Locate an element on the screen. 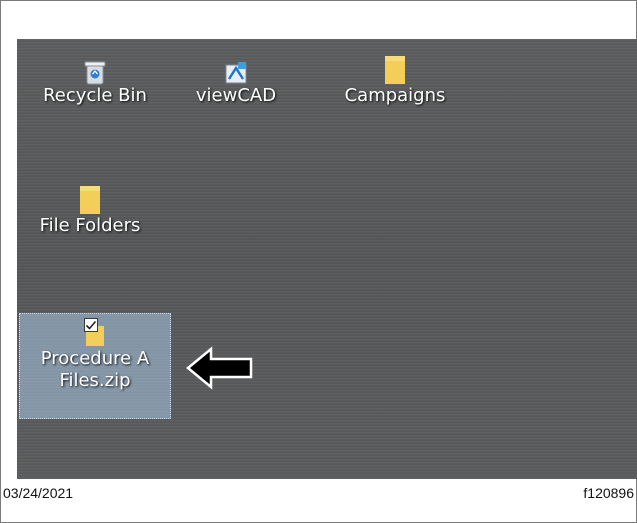 The height and width of the screenshot is (523, 637). desktop-icon-recycle-bin: Recycle Bin is located at coordinates (95, 78).